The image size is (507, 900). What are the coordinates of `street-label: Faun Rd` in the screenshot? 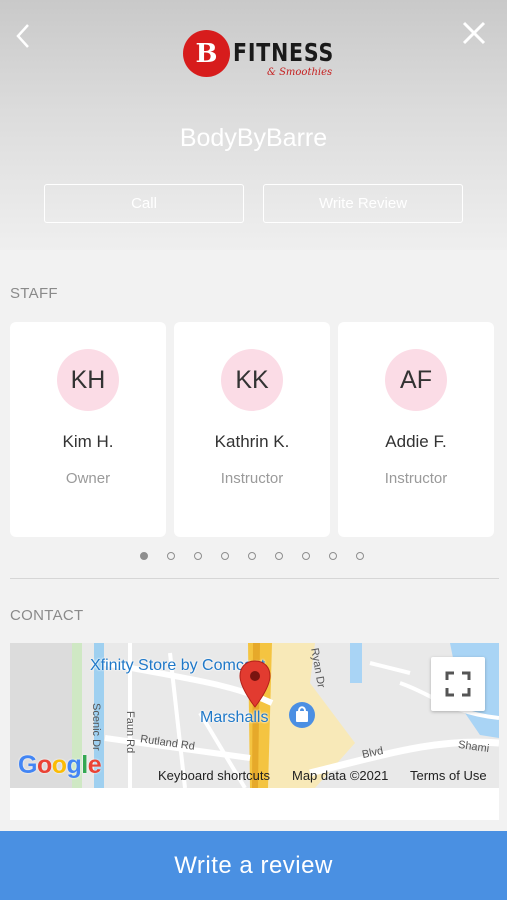 It's located at (130, 732).